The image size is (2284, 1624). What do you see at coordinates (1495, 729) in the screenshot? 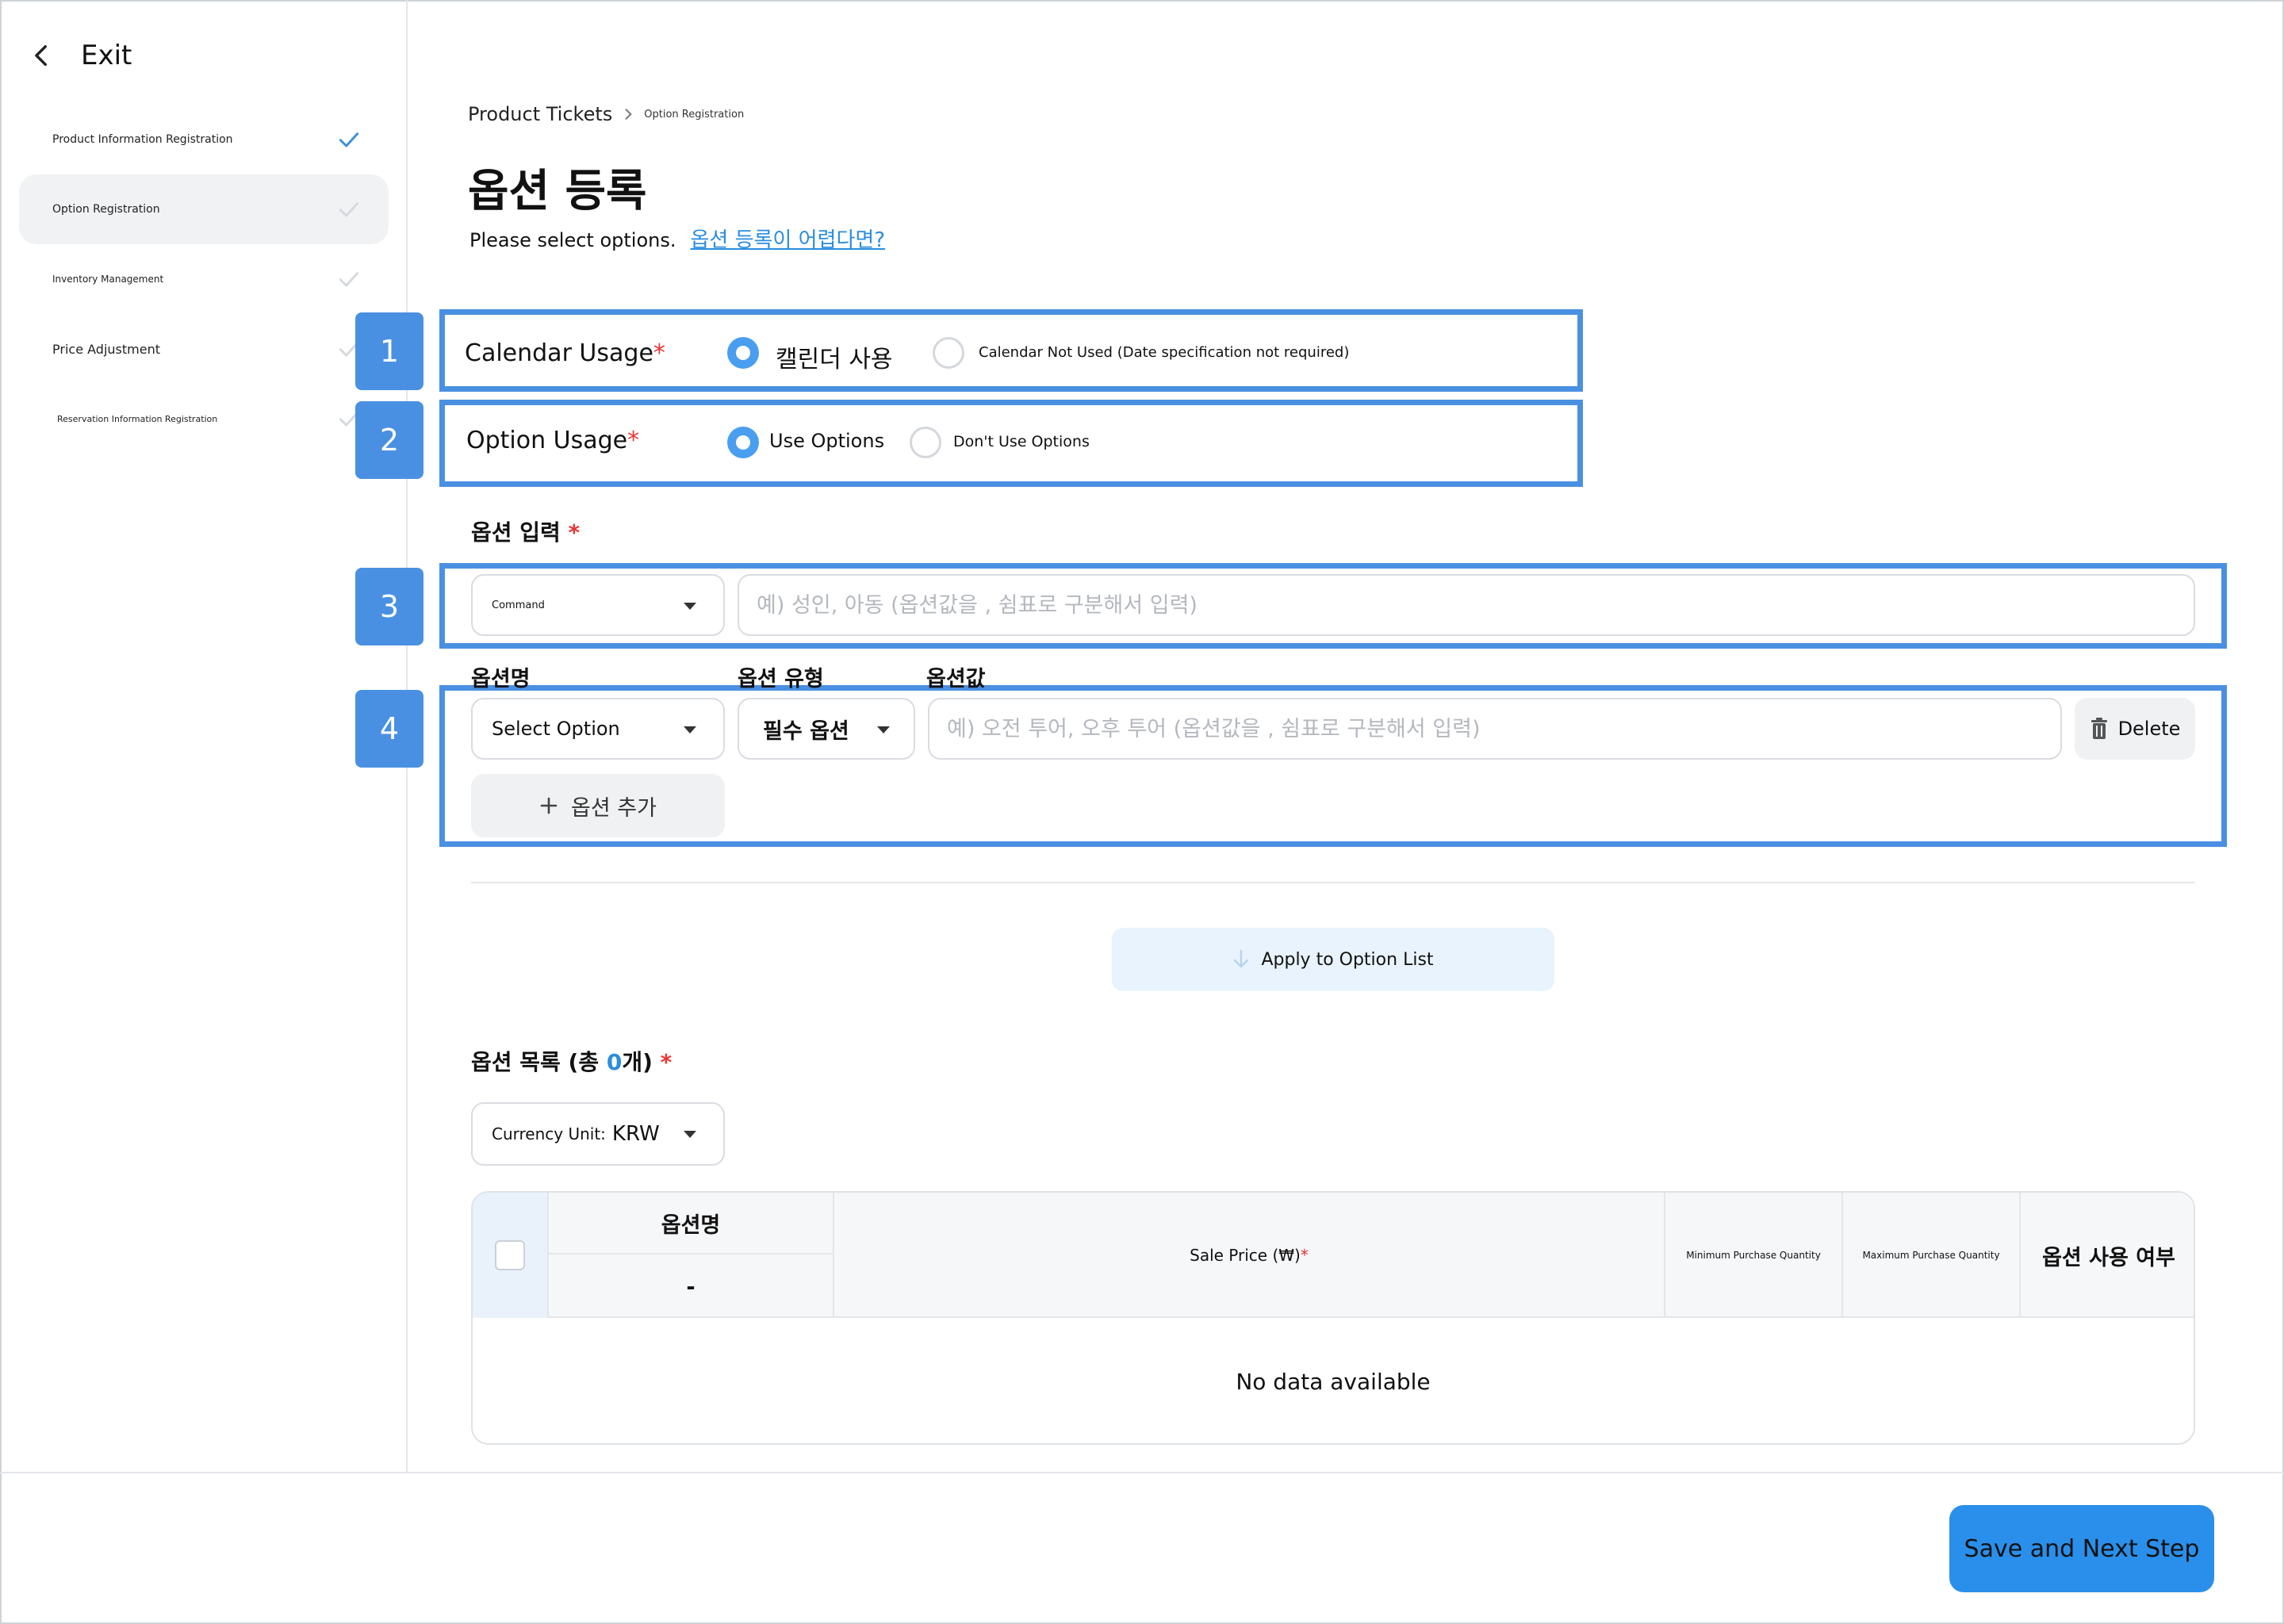
I see `option-values-input` at bounding box center [1495, 729].